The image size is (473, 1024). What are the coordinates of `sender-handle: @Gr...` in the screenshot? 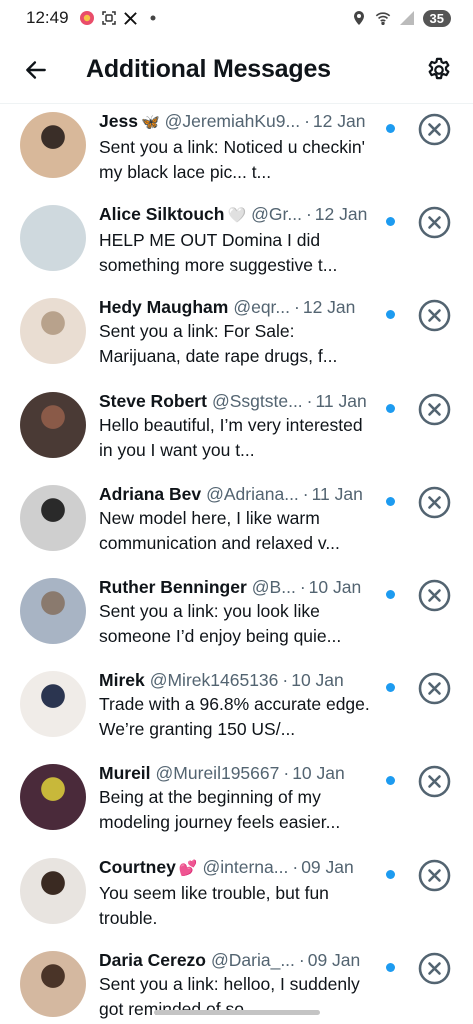 It's located at (276, 214).